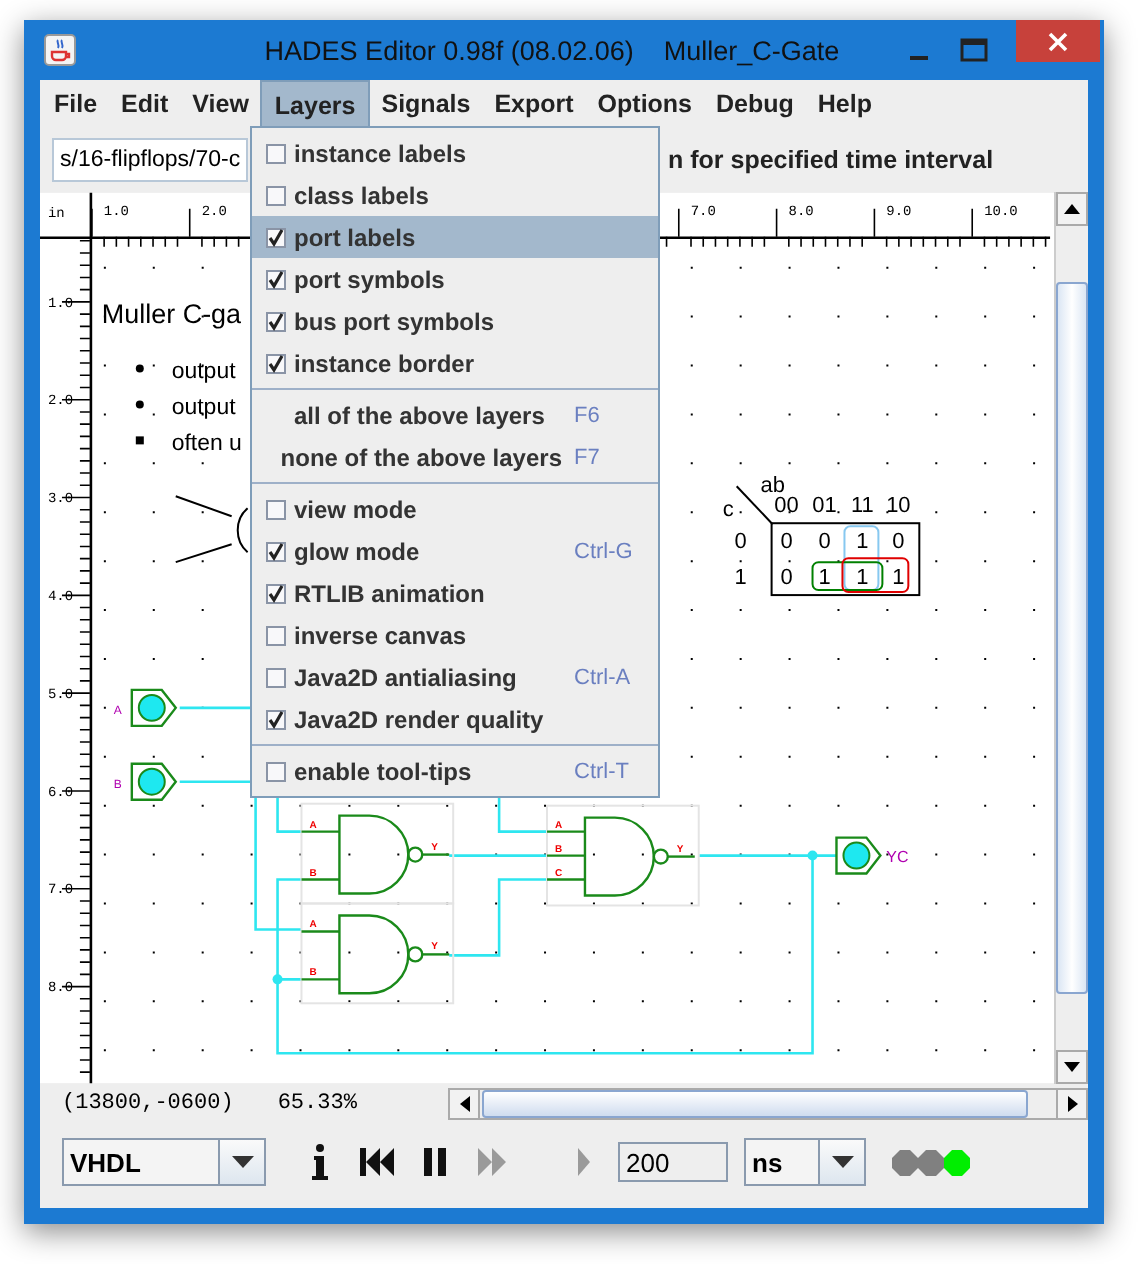 This screenshot has height=1264, width=1146. What do you see at coordinates (76, 104) in the screenshot?
I see `menu: File` at bounding box center [76, 104].